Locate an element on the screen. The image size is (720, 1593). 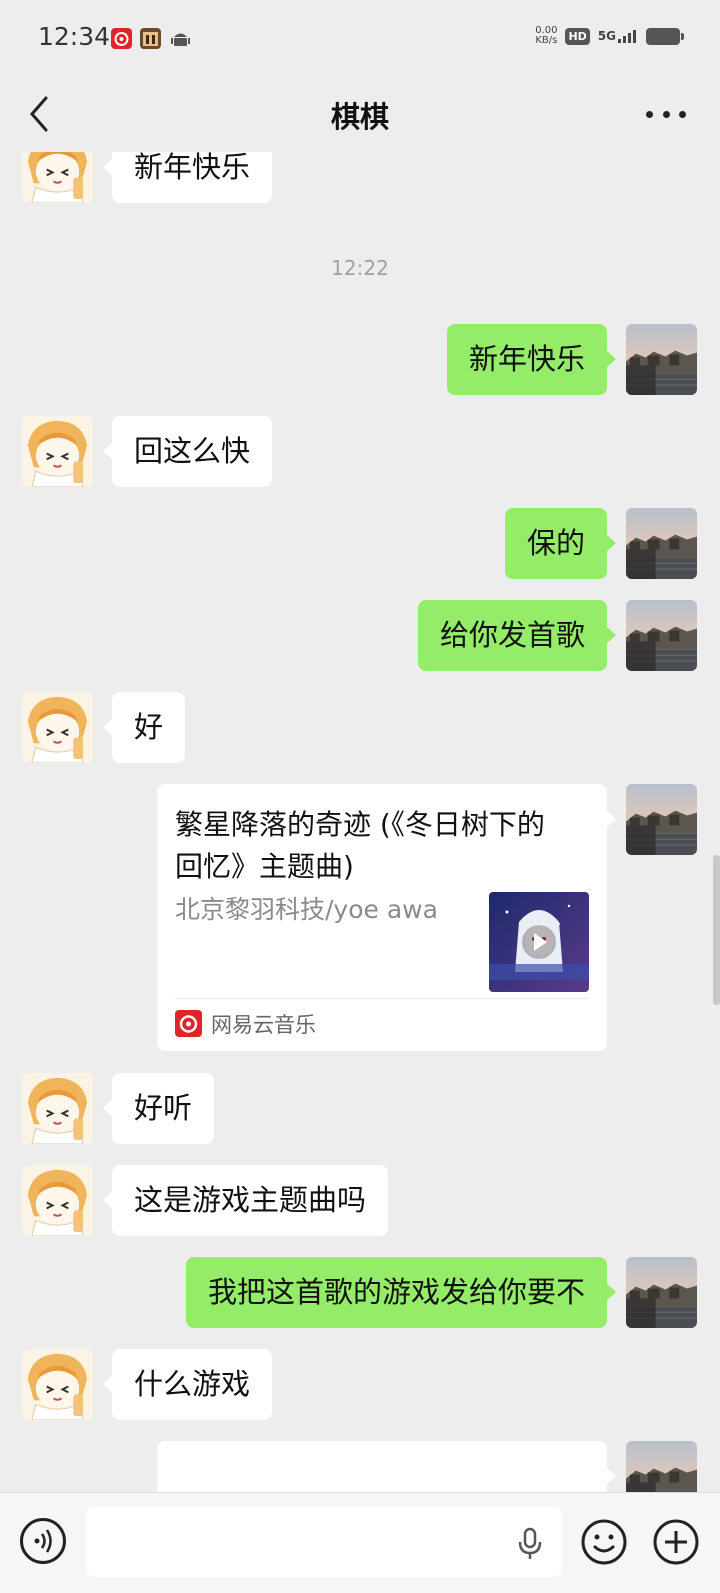
album-cover is located at coordinates (539, 942).